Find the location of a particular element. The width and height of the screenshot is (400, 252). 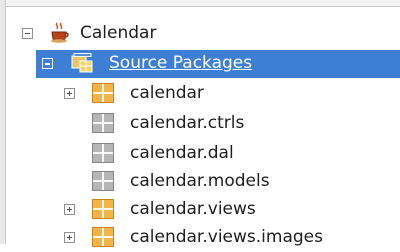

coffee-cup-icon is located at coordinates (60, 33).